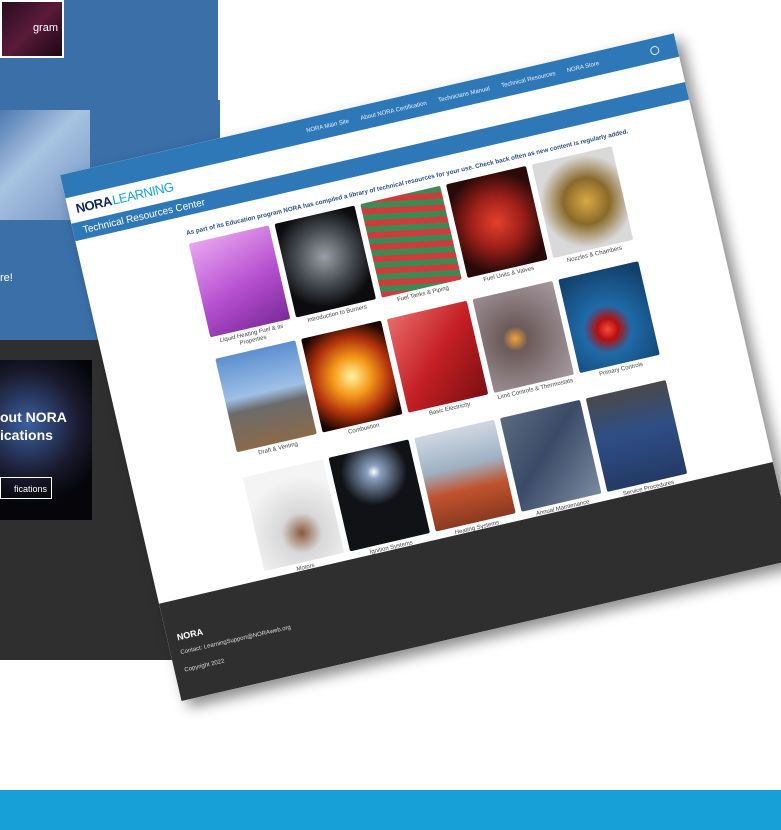 Image resolution: width=781 pixels, height=830 pixels. I want to click on tile-draft-venting: Draft & Venting, so click(267, 401).